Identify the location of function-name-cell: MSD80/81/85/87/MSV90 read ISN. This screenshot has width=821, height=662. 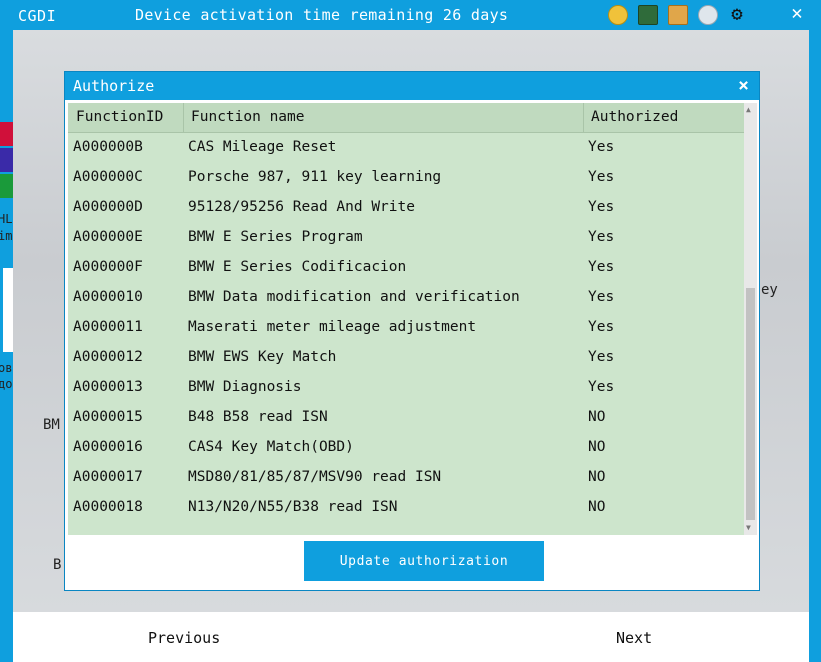
(315, 477).